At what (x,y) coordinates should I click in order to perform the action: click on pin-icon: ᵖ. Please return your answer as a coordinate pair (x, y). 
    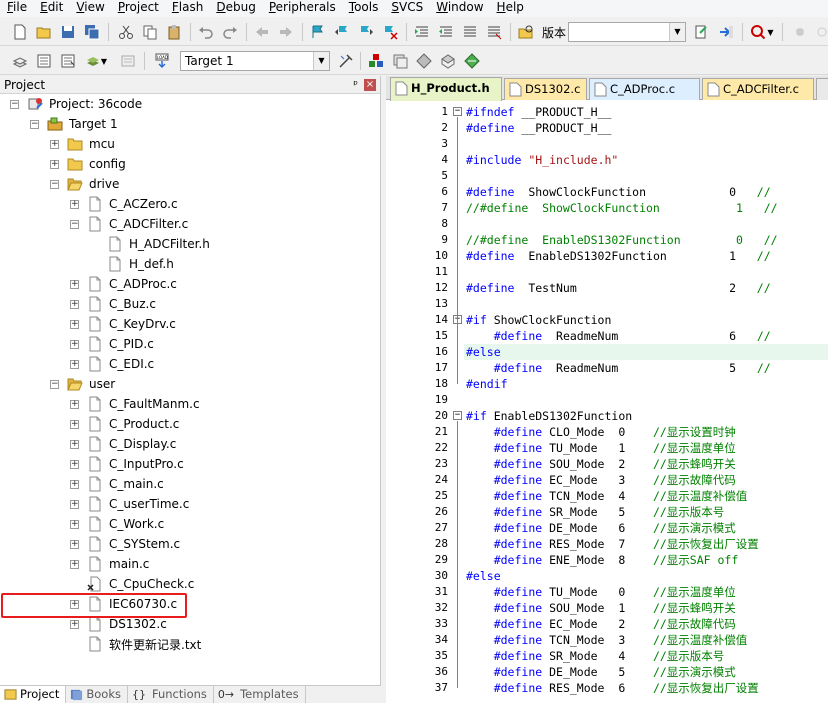
    Looking at the image, I should click on (355, 85).